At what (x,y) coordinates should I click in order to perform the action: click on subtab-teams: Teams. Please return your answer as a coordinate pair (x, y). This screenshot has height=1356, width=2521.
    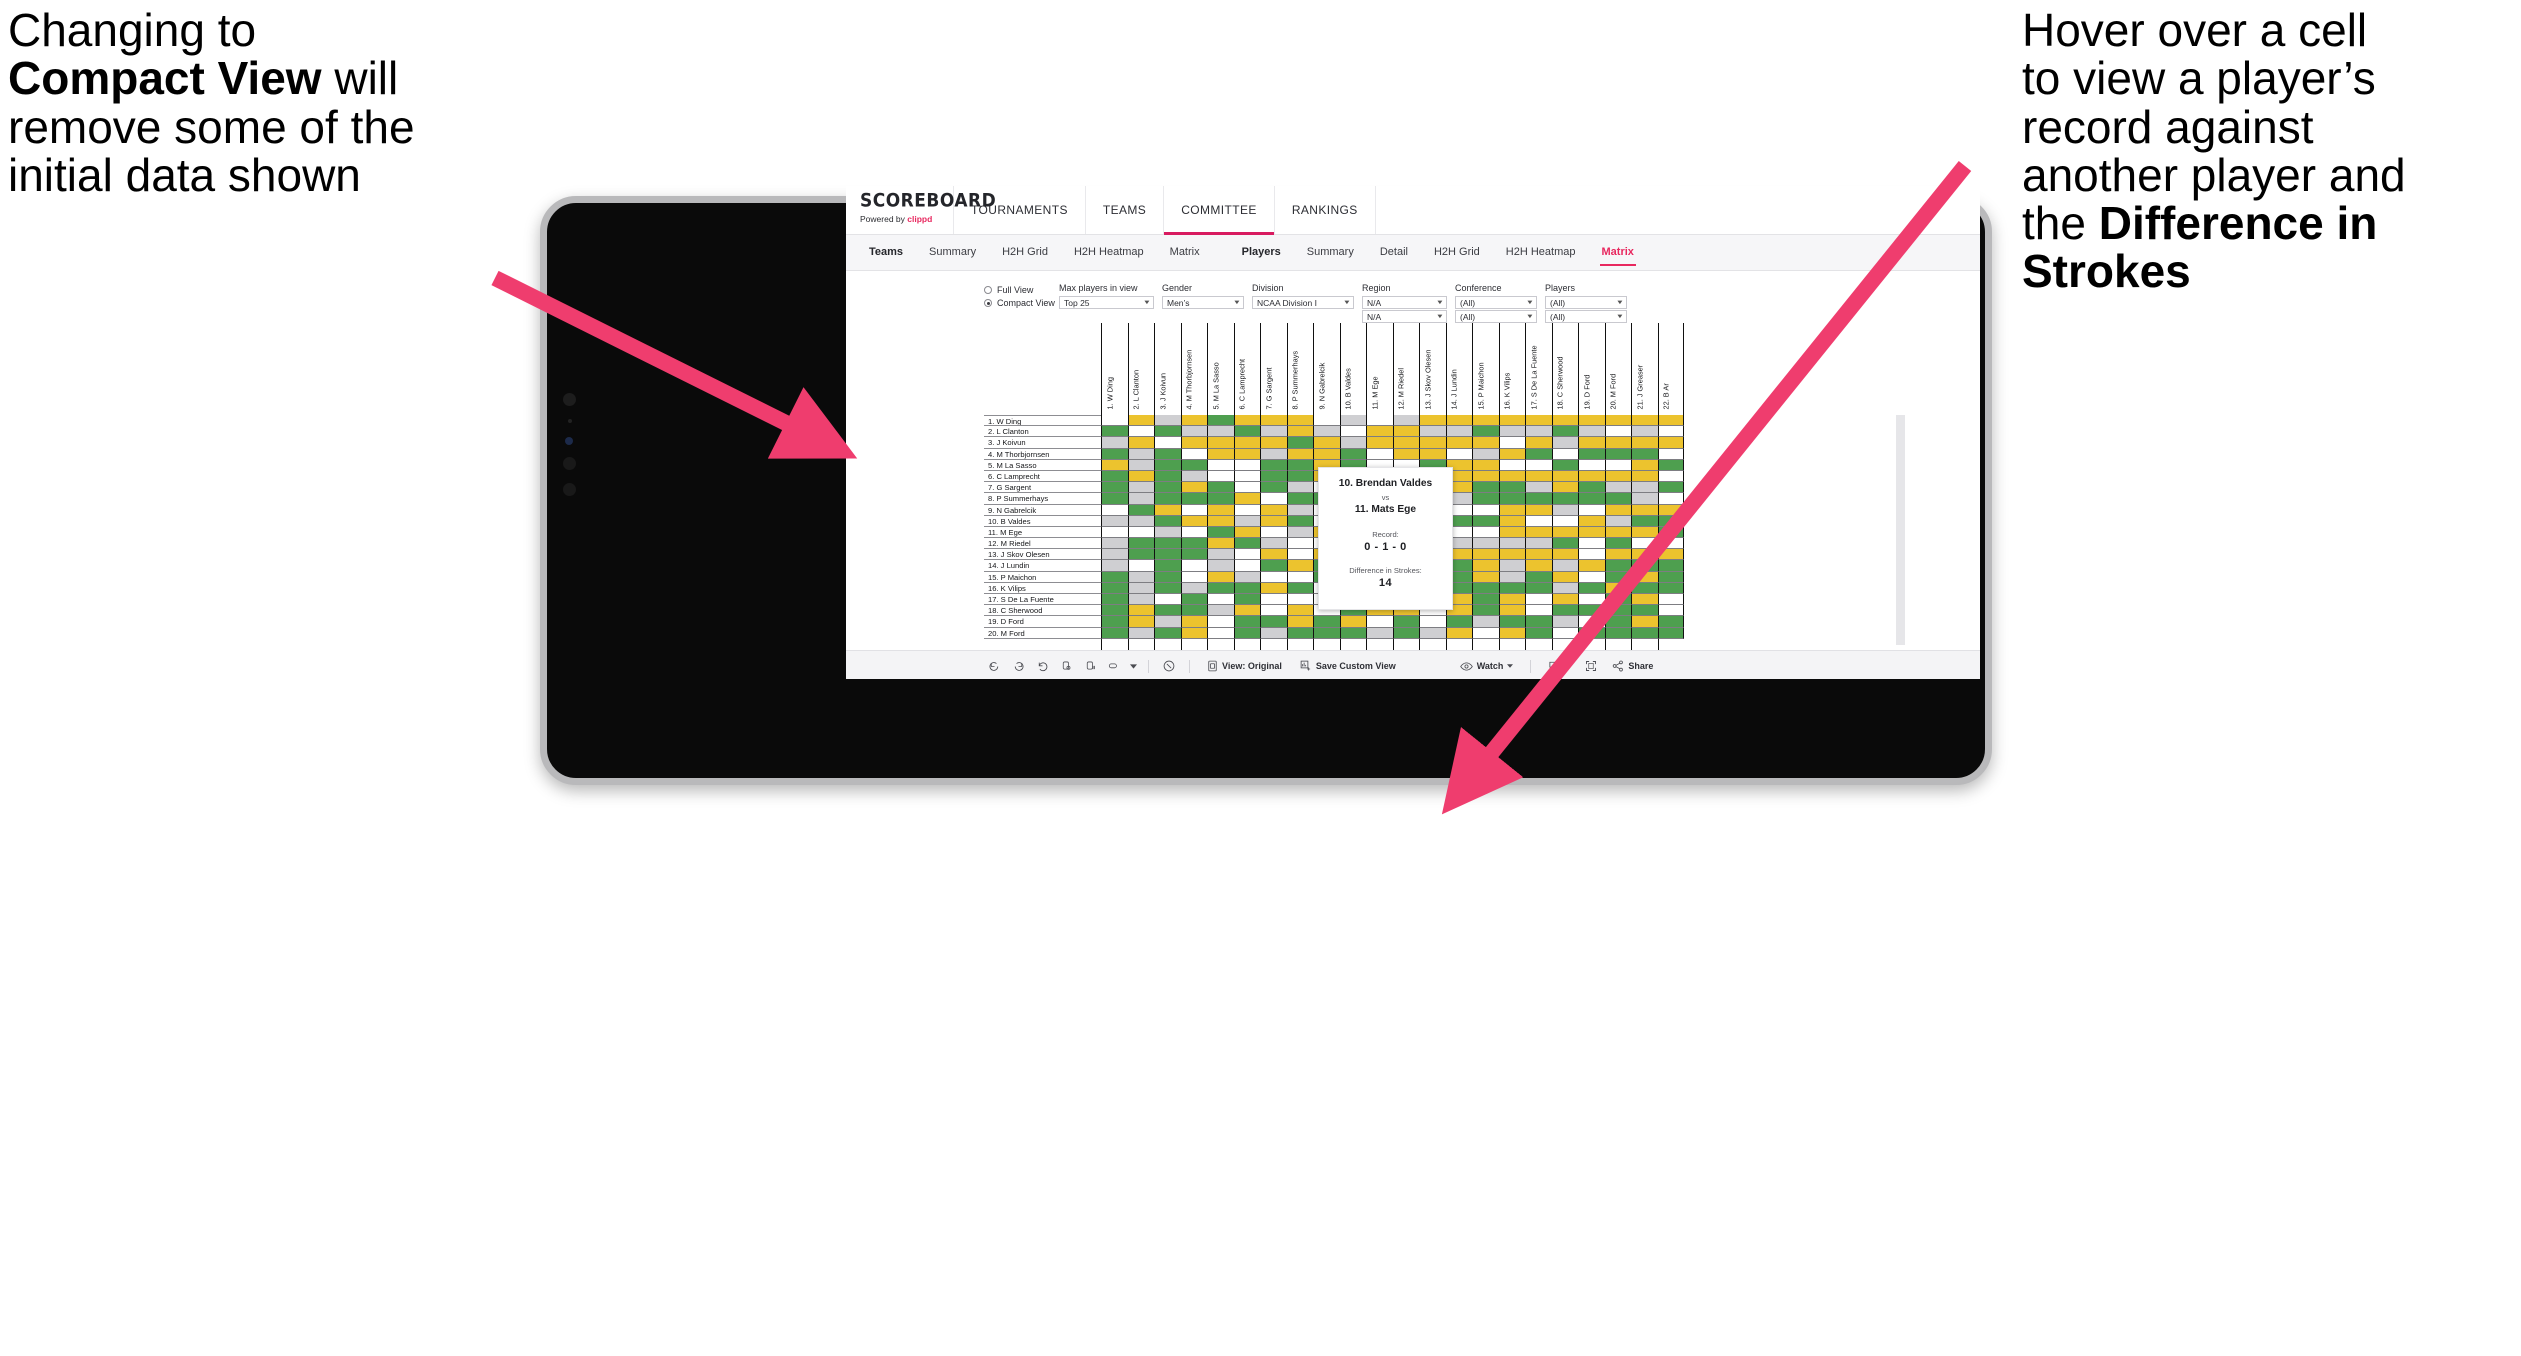
    Looking at the image, I should click on (886, 252).